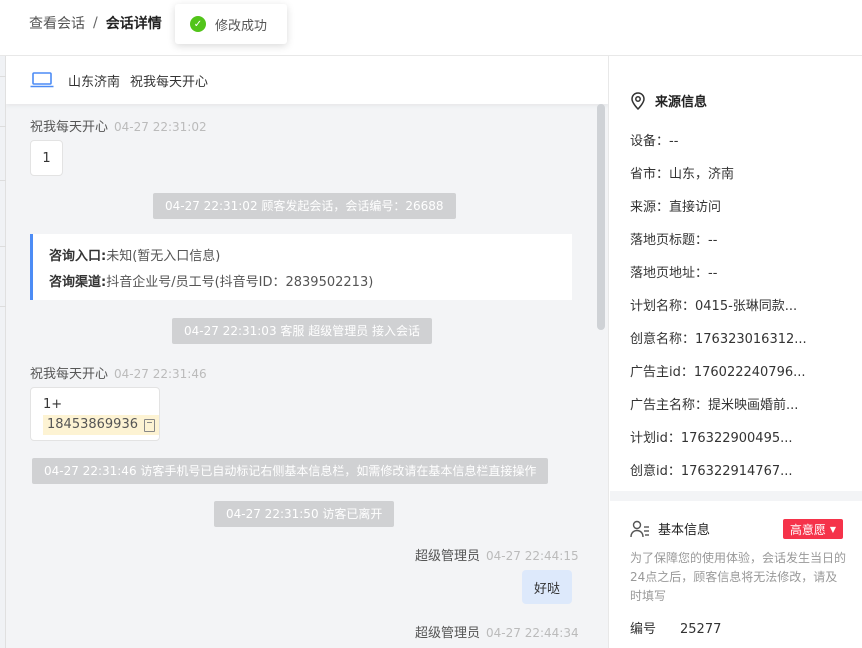 This screenshot has width=862, height=648. Describe the element at coordinates (53, 404) in the screenshot. I see `message-text: 1+` at that location.